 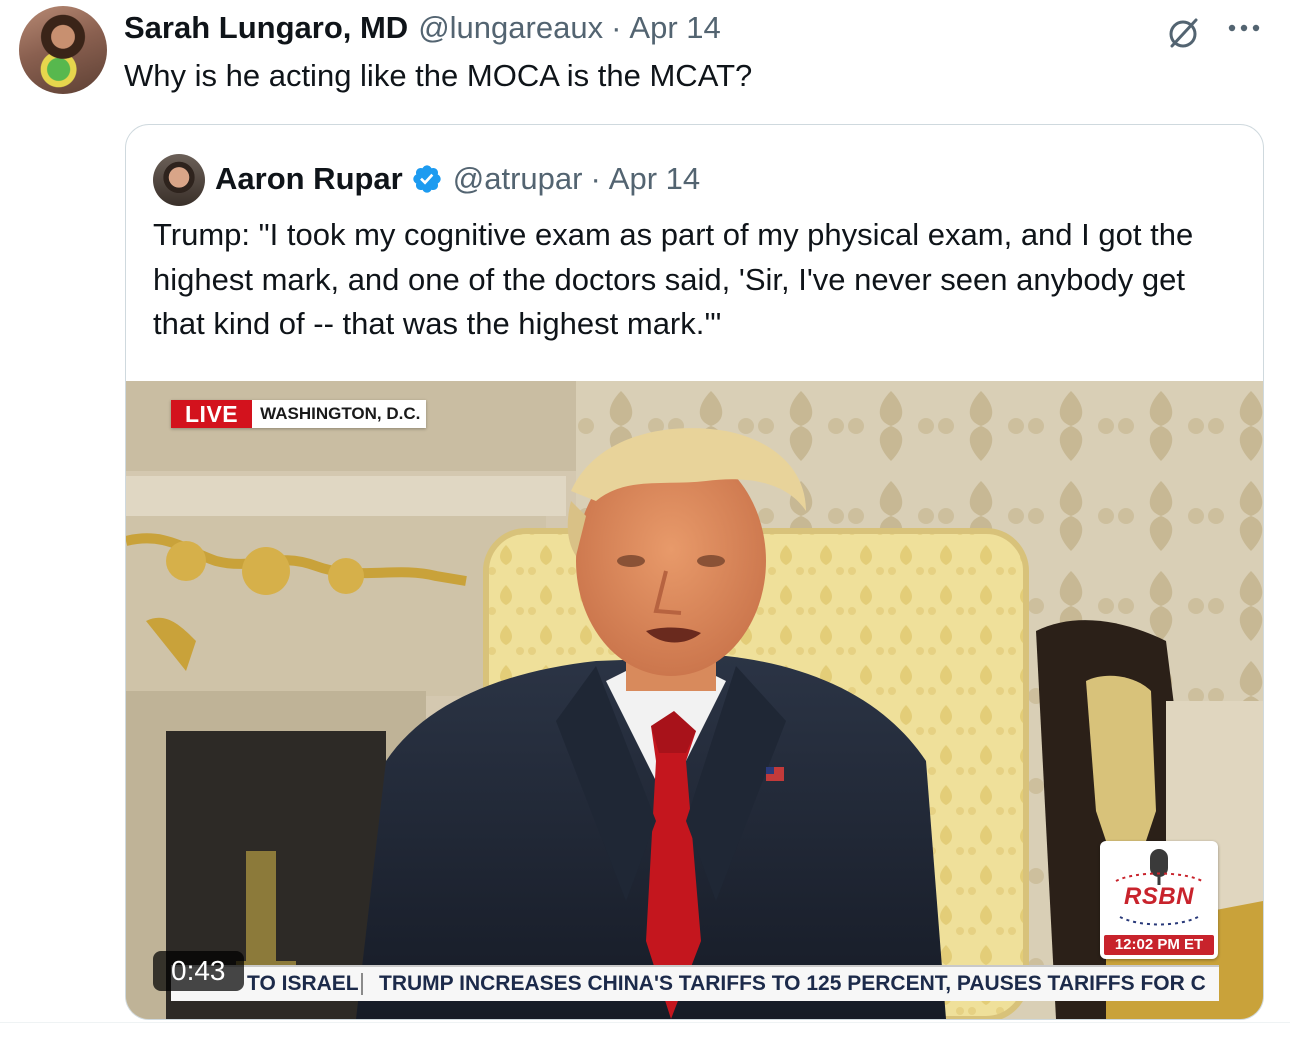 What do you see at coordinates (674, 28) in the screenshot?
I see `tweet-date: Apr 14` at bounding box center [674, 28].